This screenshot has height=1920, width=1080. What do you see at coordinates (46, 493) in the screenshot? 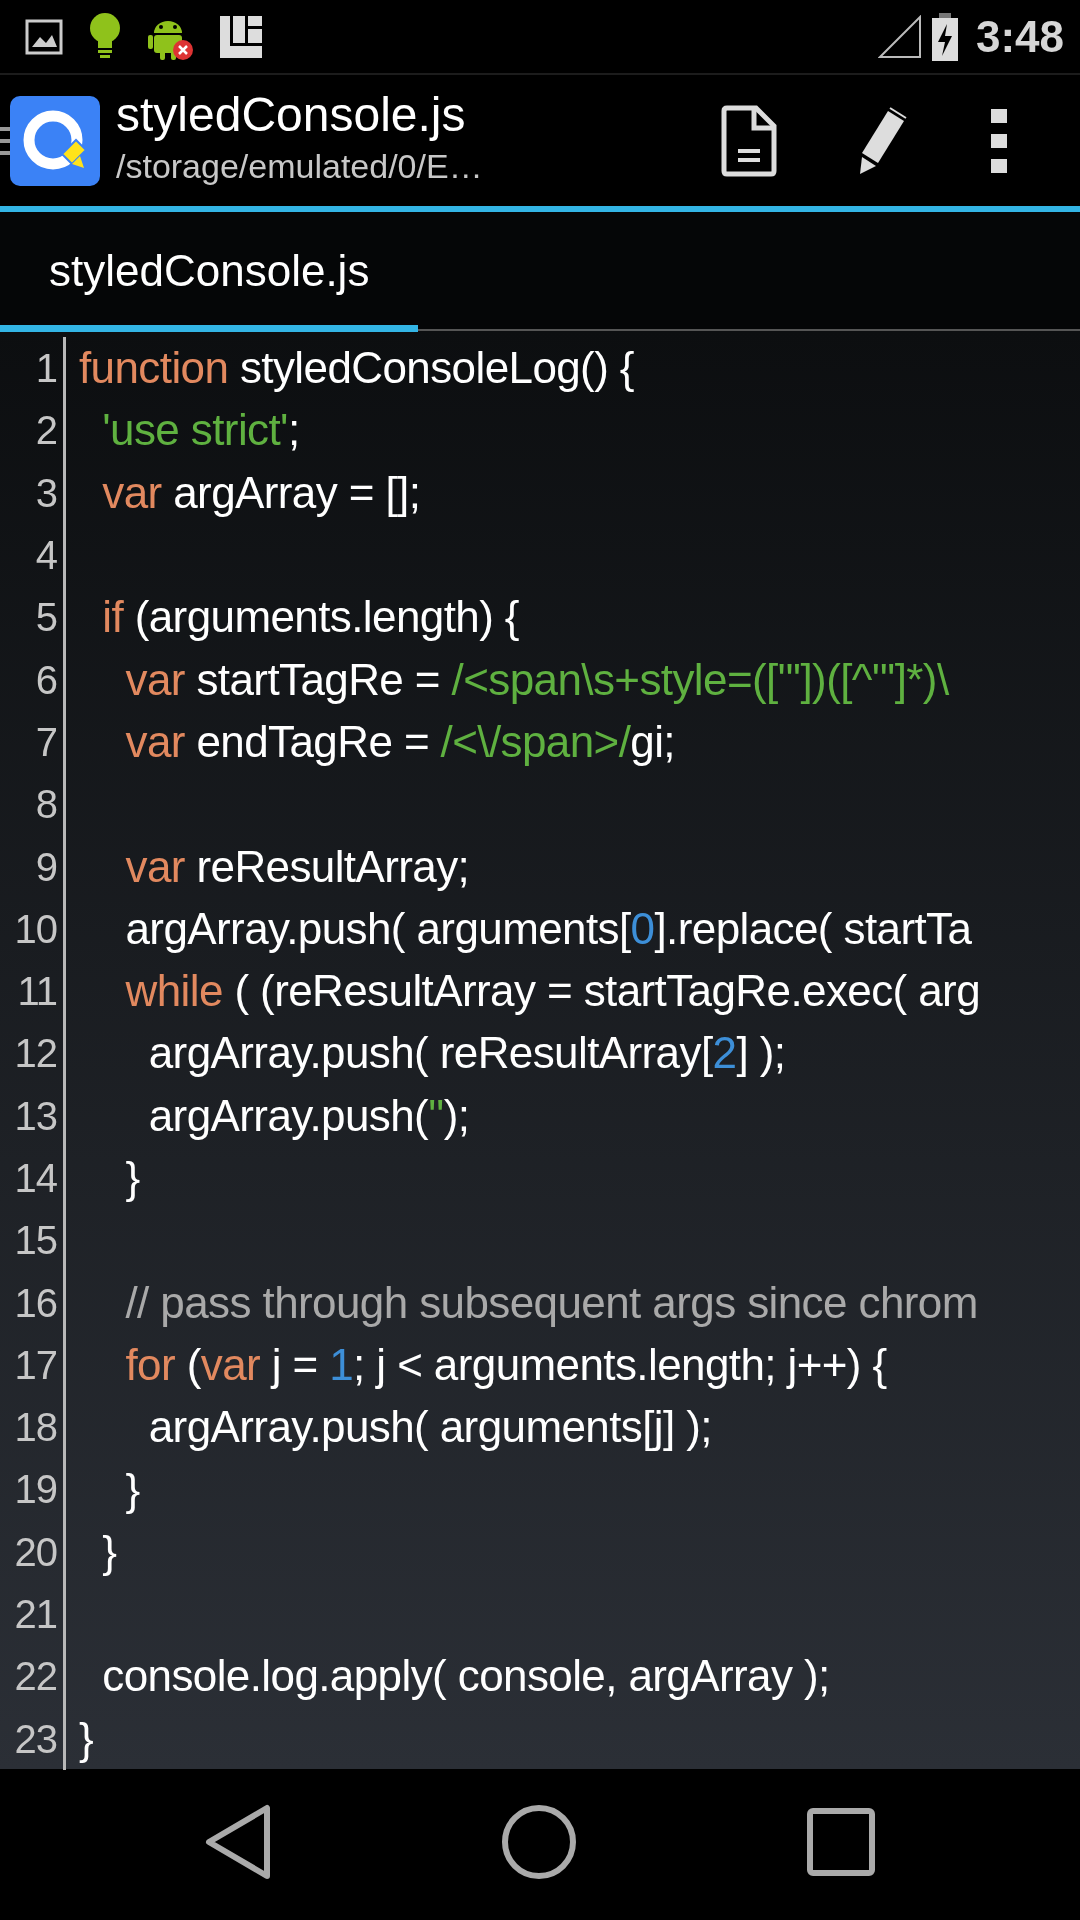
I see `line-number: 3` at bounding box center [46, 493].